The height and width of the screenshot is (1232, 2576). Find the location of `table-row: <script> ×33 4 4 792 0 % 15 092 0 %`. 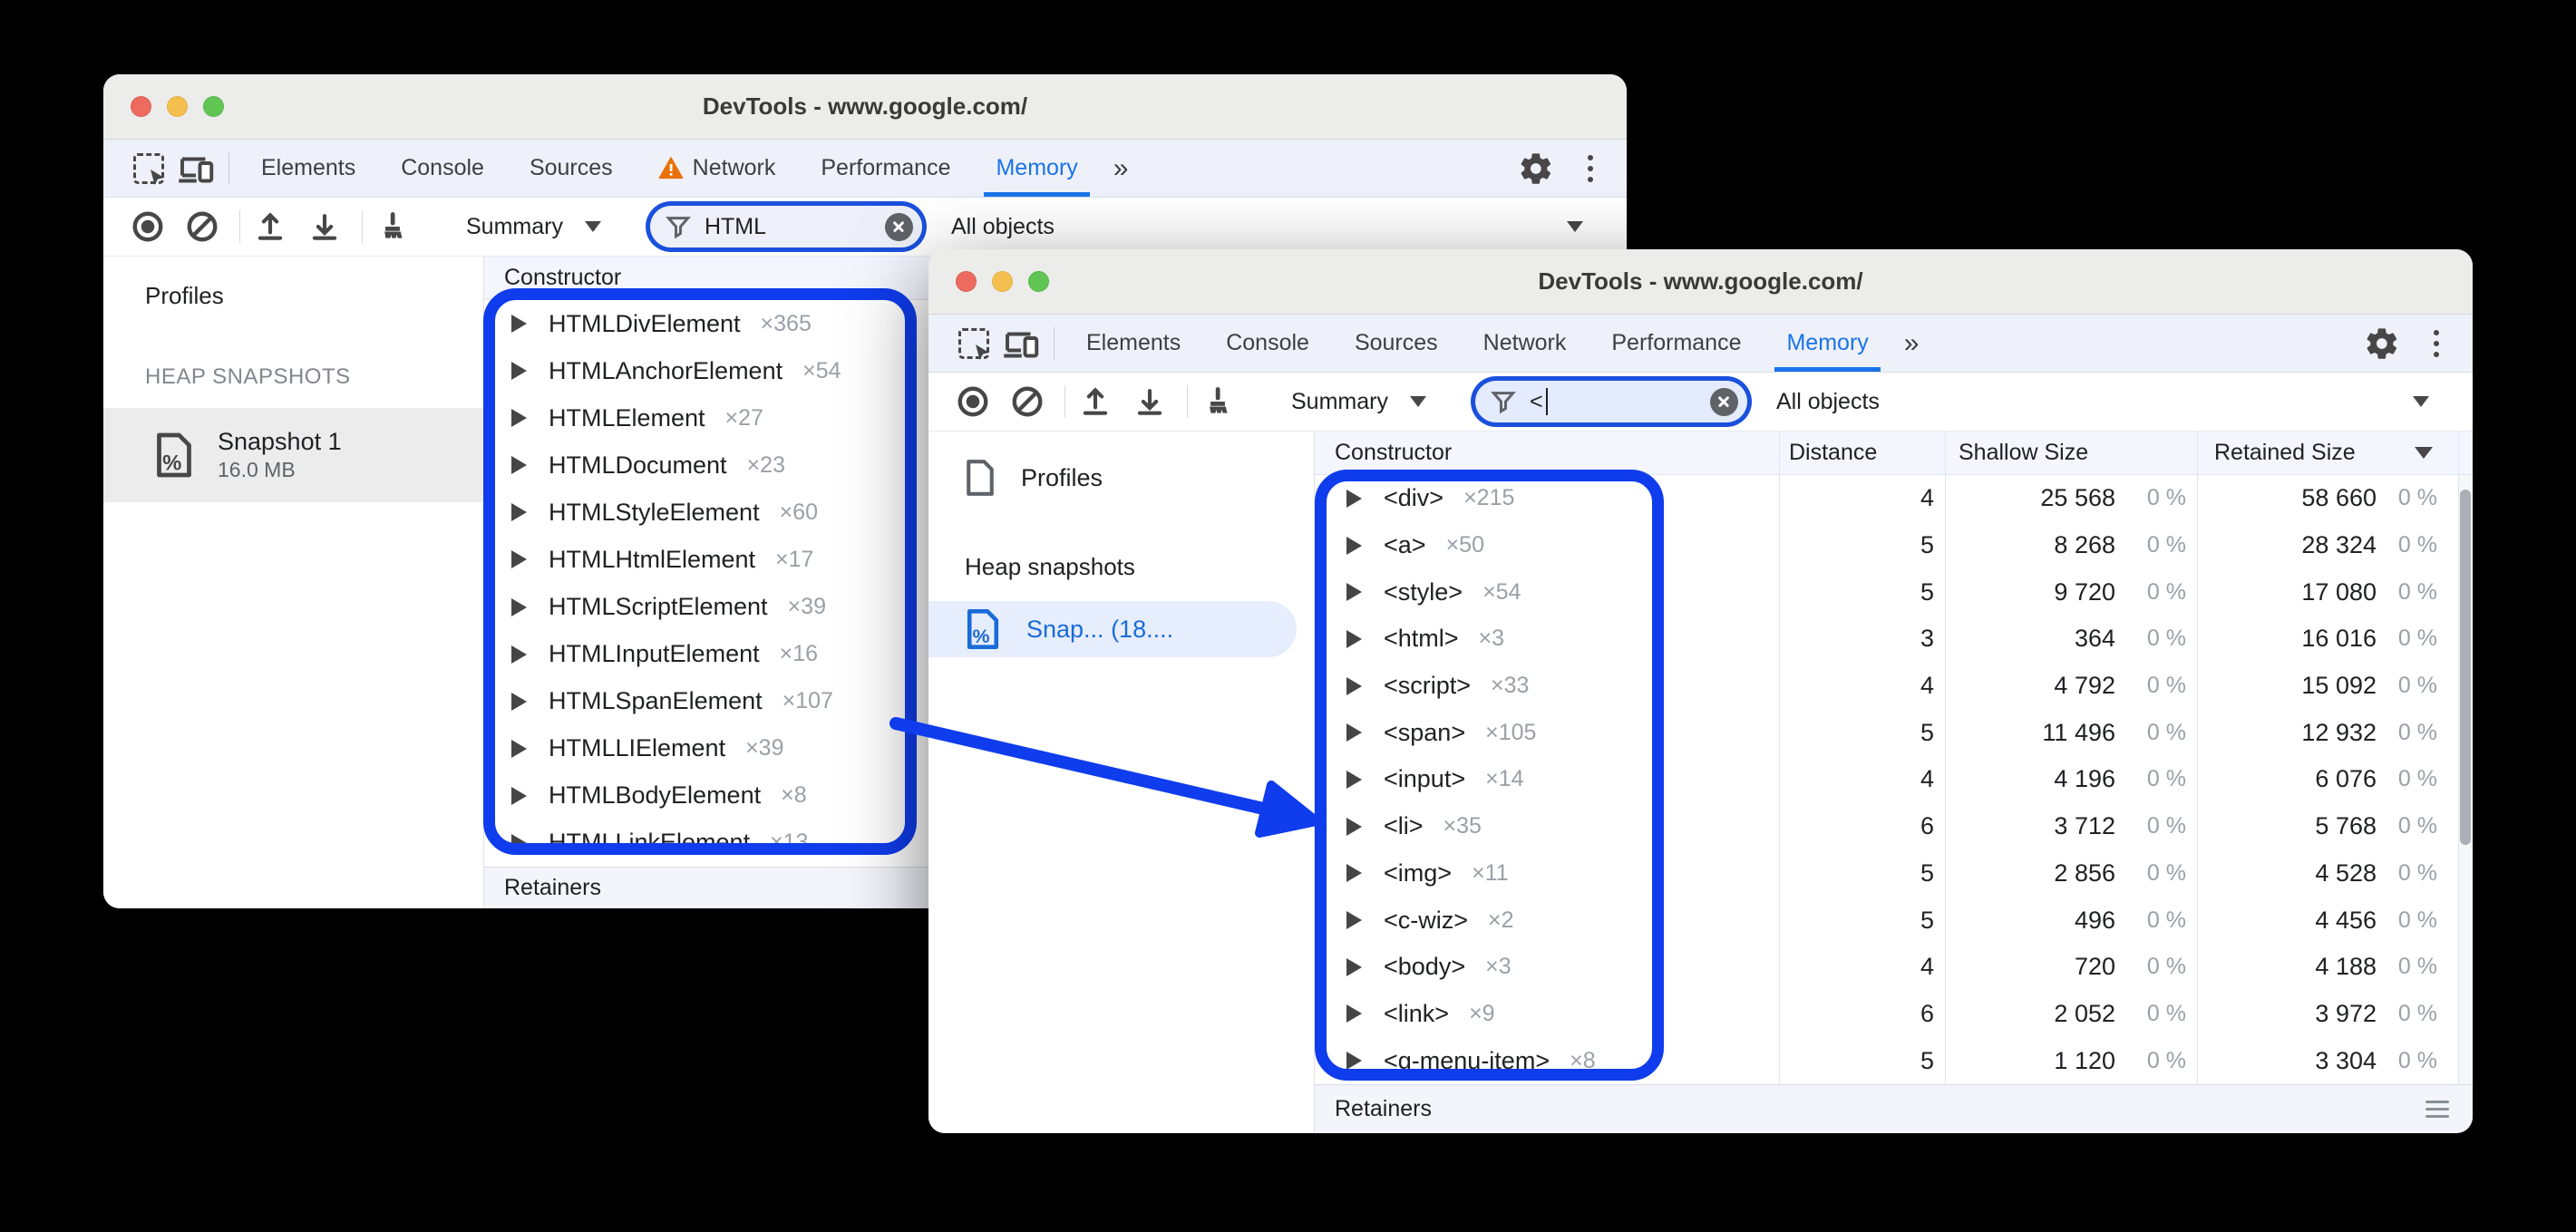

table-row: <script> ×33 4 4 792 0 % 15 092 0 % is located at coordinates (1894, 686).